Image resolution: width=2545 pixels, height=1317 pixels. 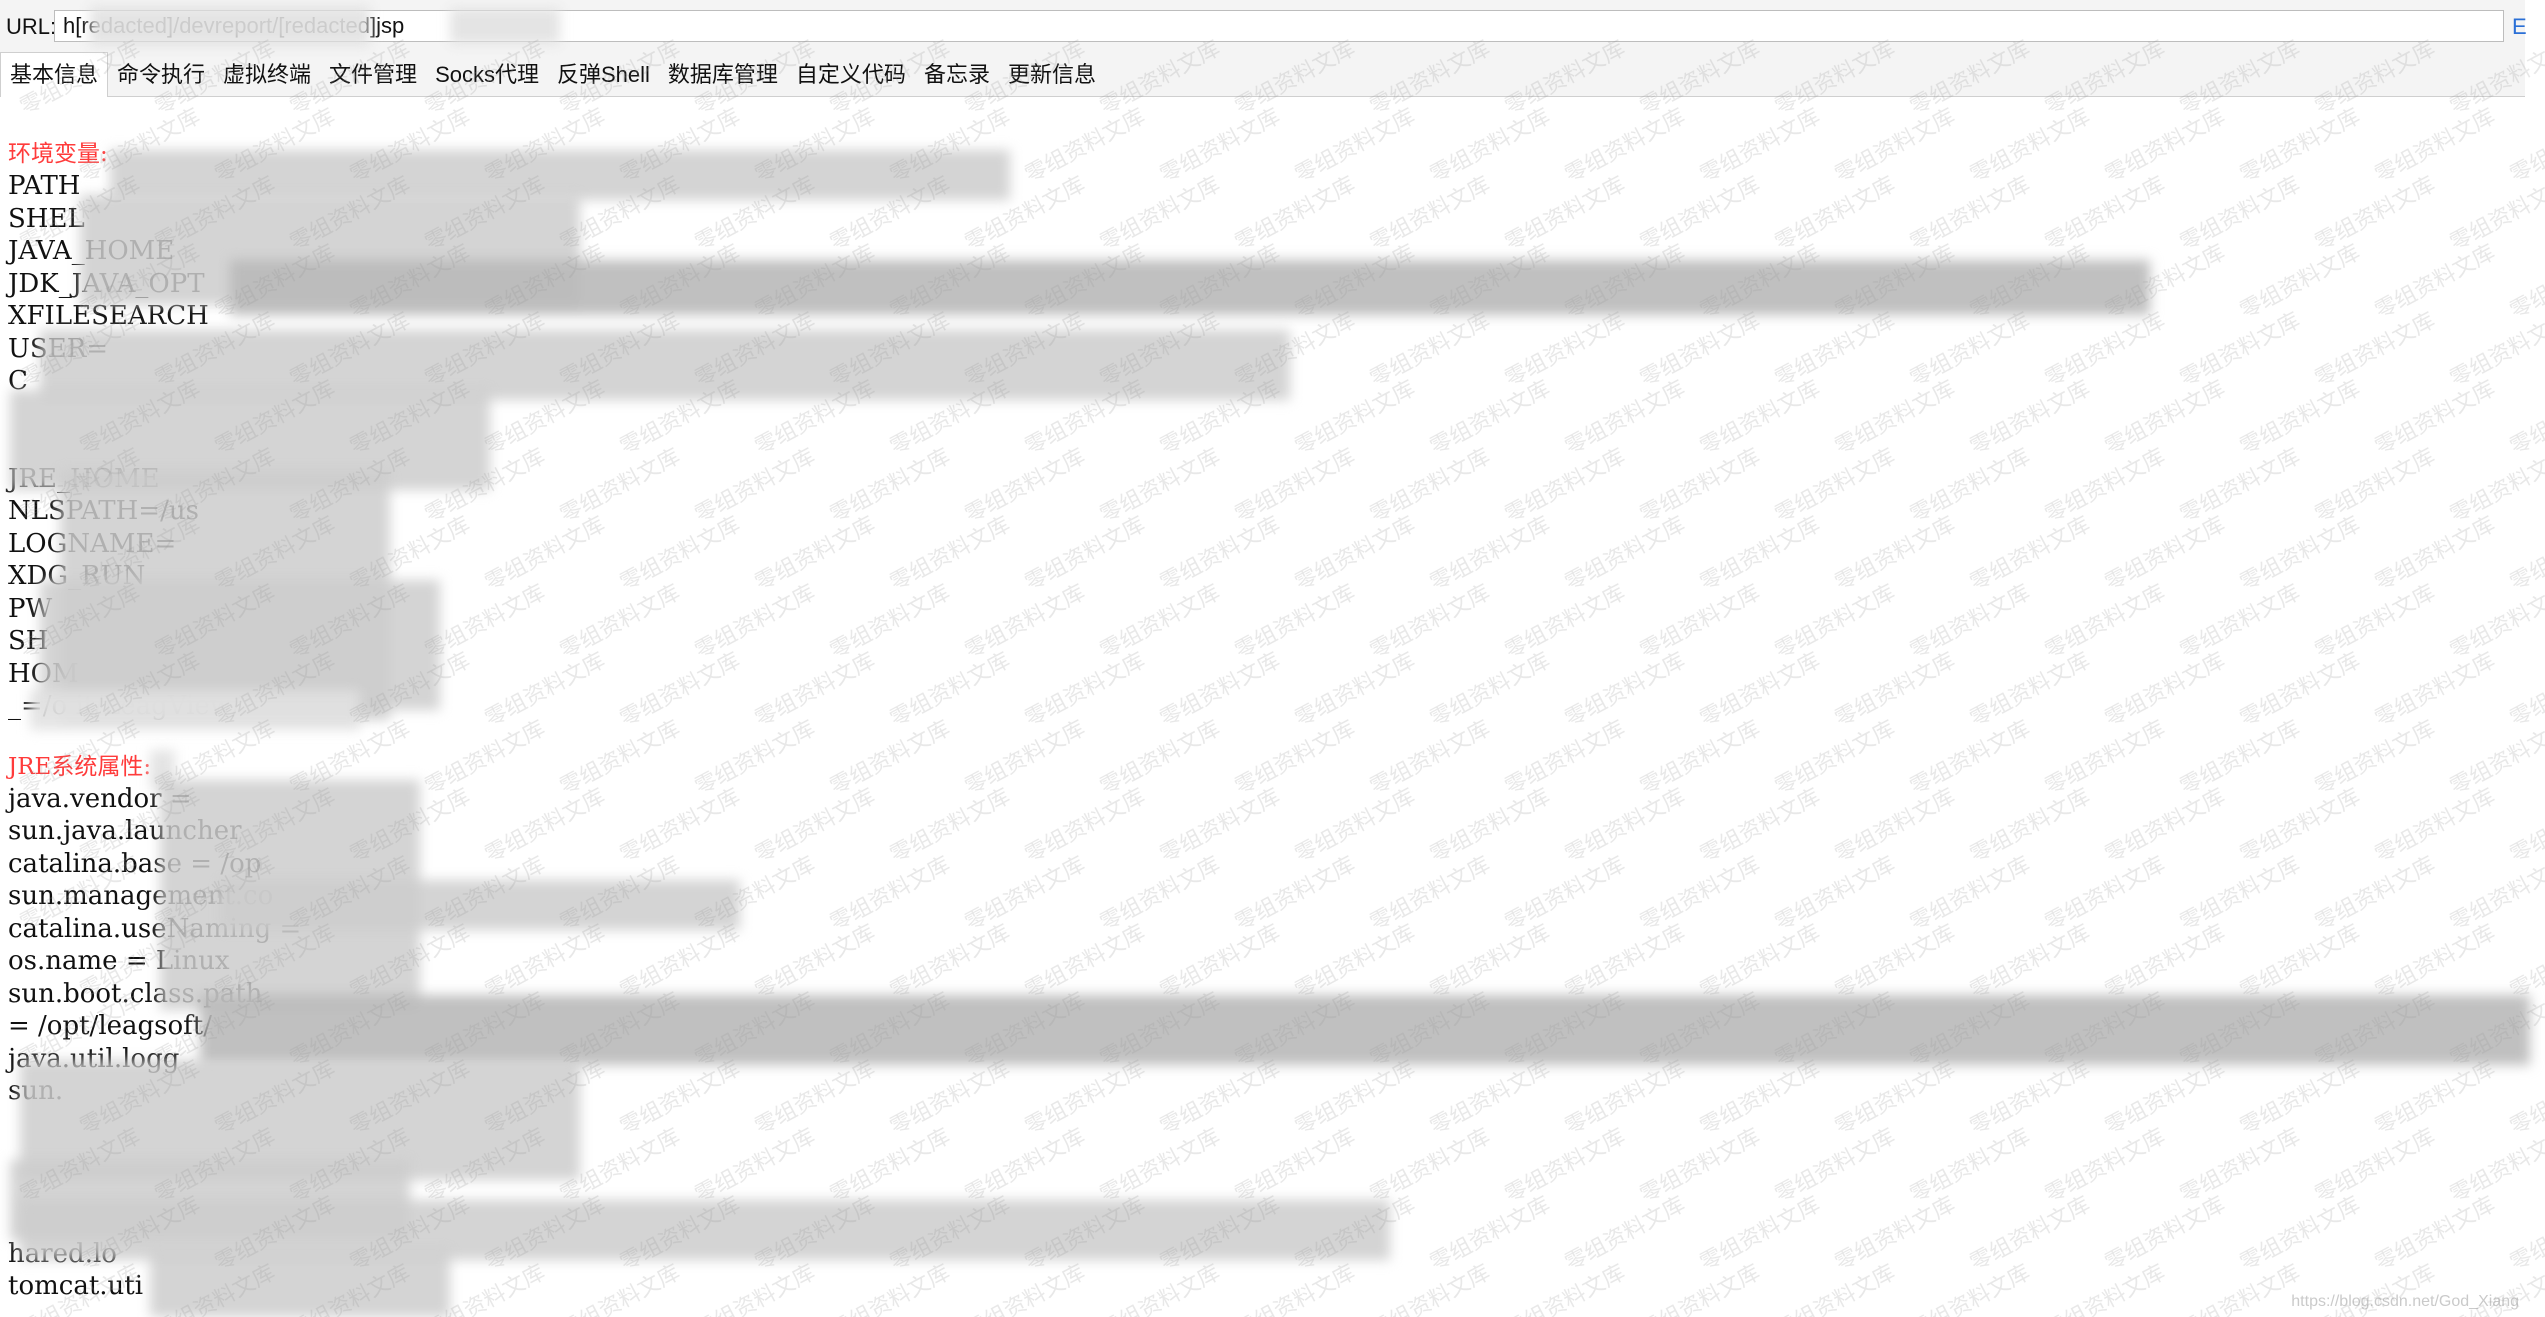 I want to click on url-input: h[redacted]/devreport/[redacted]jsp, so click(x=1279, y=26).